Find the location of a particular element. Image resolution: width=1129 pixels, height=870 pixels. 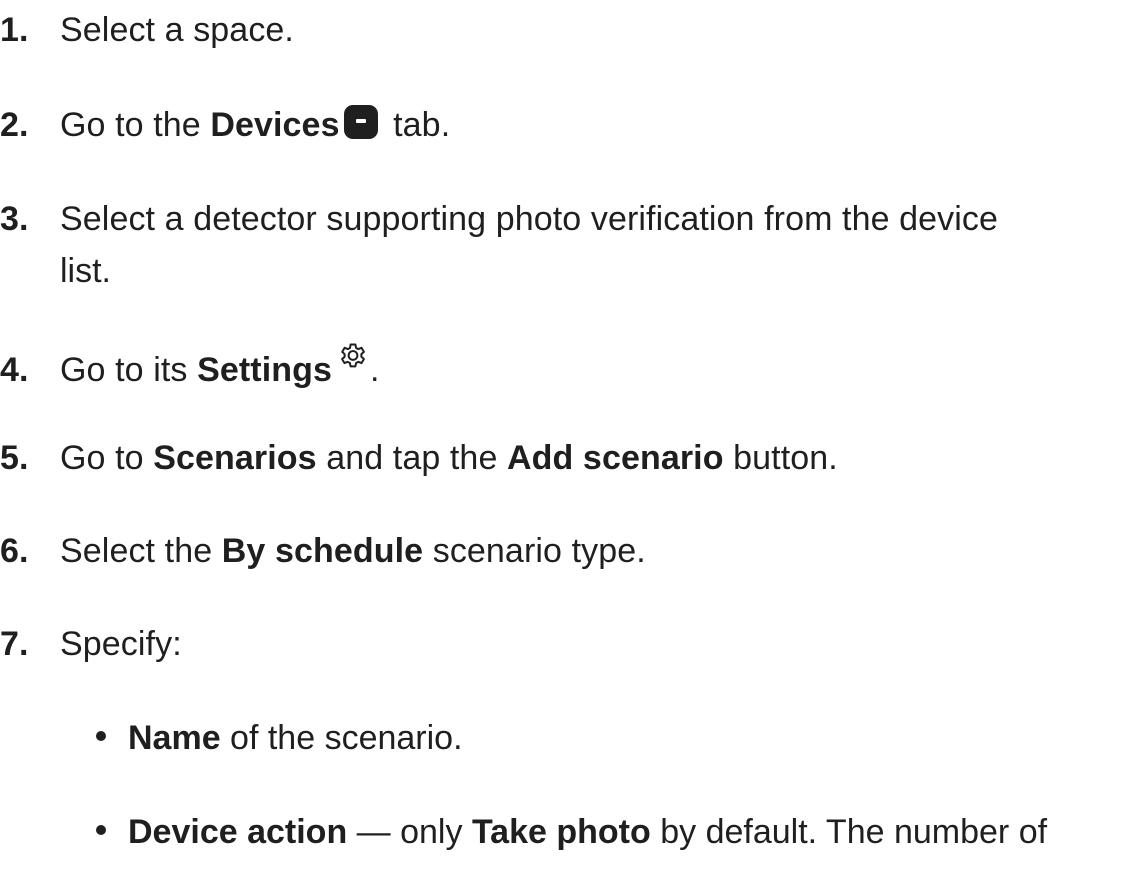

step-text-middle: and tap the is located at coordinates (411, 458).